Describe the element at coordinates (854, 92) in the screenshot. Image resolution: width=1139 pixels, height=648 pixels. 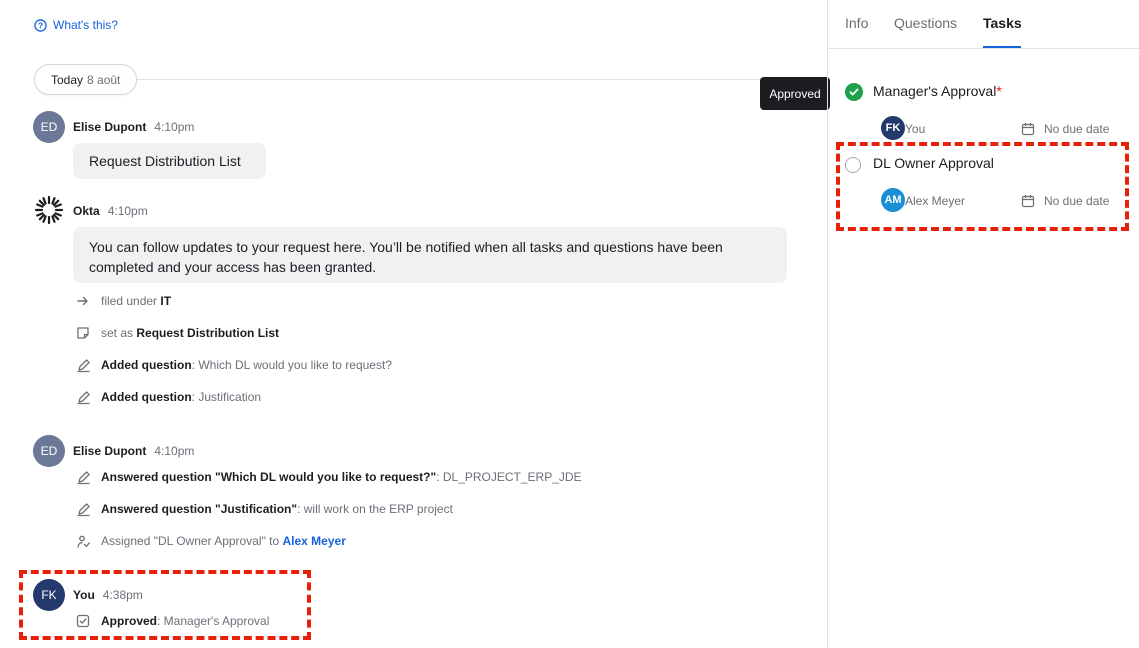
I see `task-complete-icon` at that location.